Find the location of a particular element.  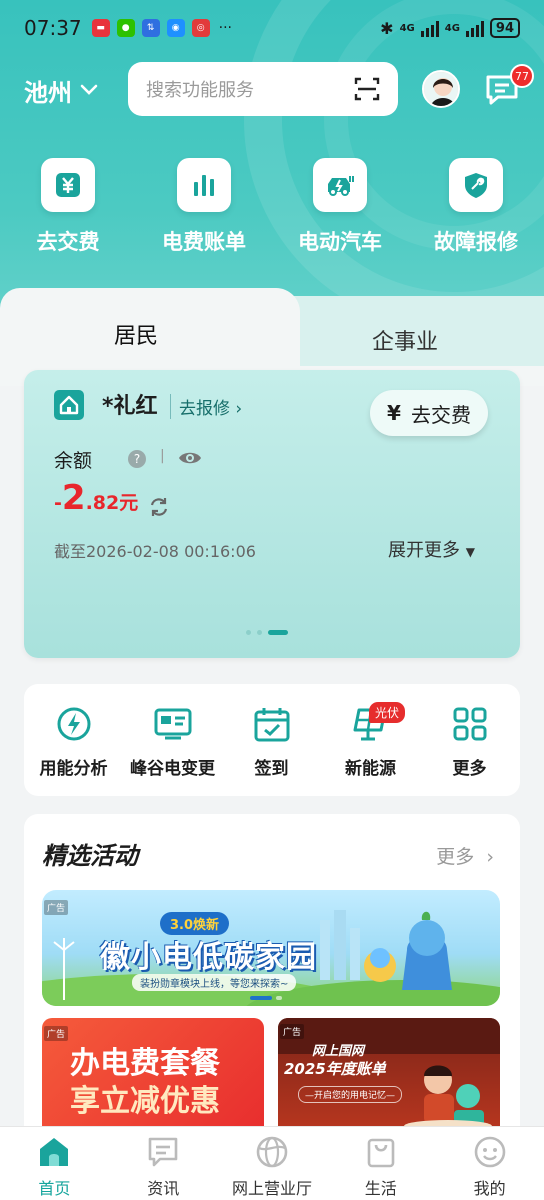

message-badge: 77 is located at coordinates (522, 76).